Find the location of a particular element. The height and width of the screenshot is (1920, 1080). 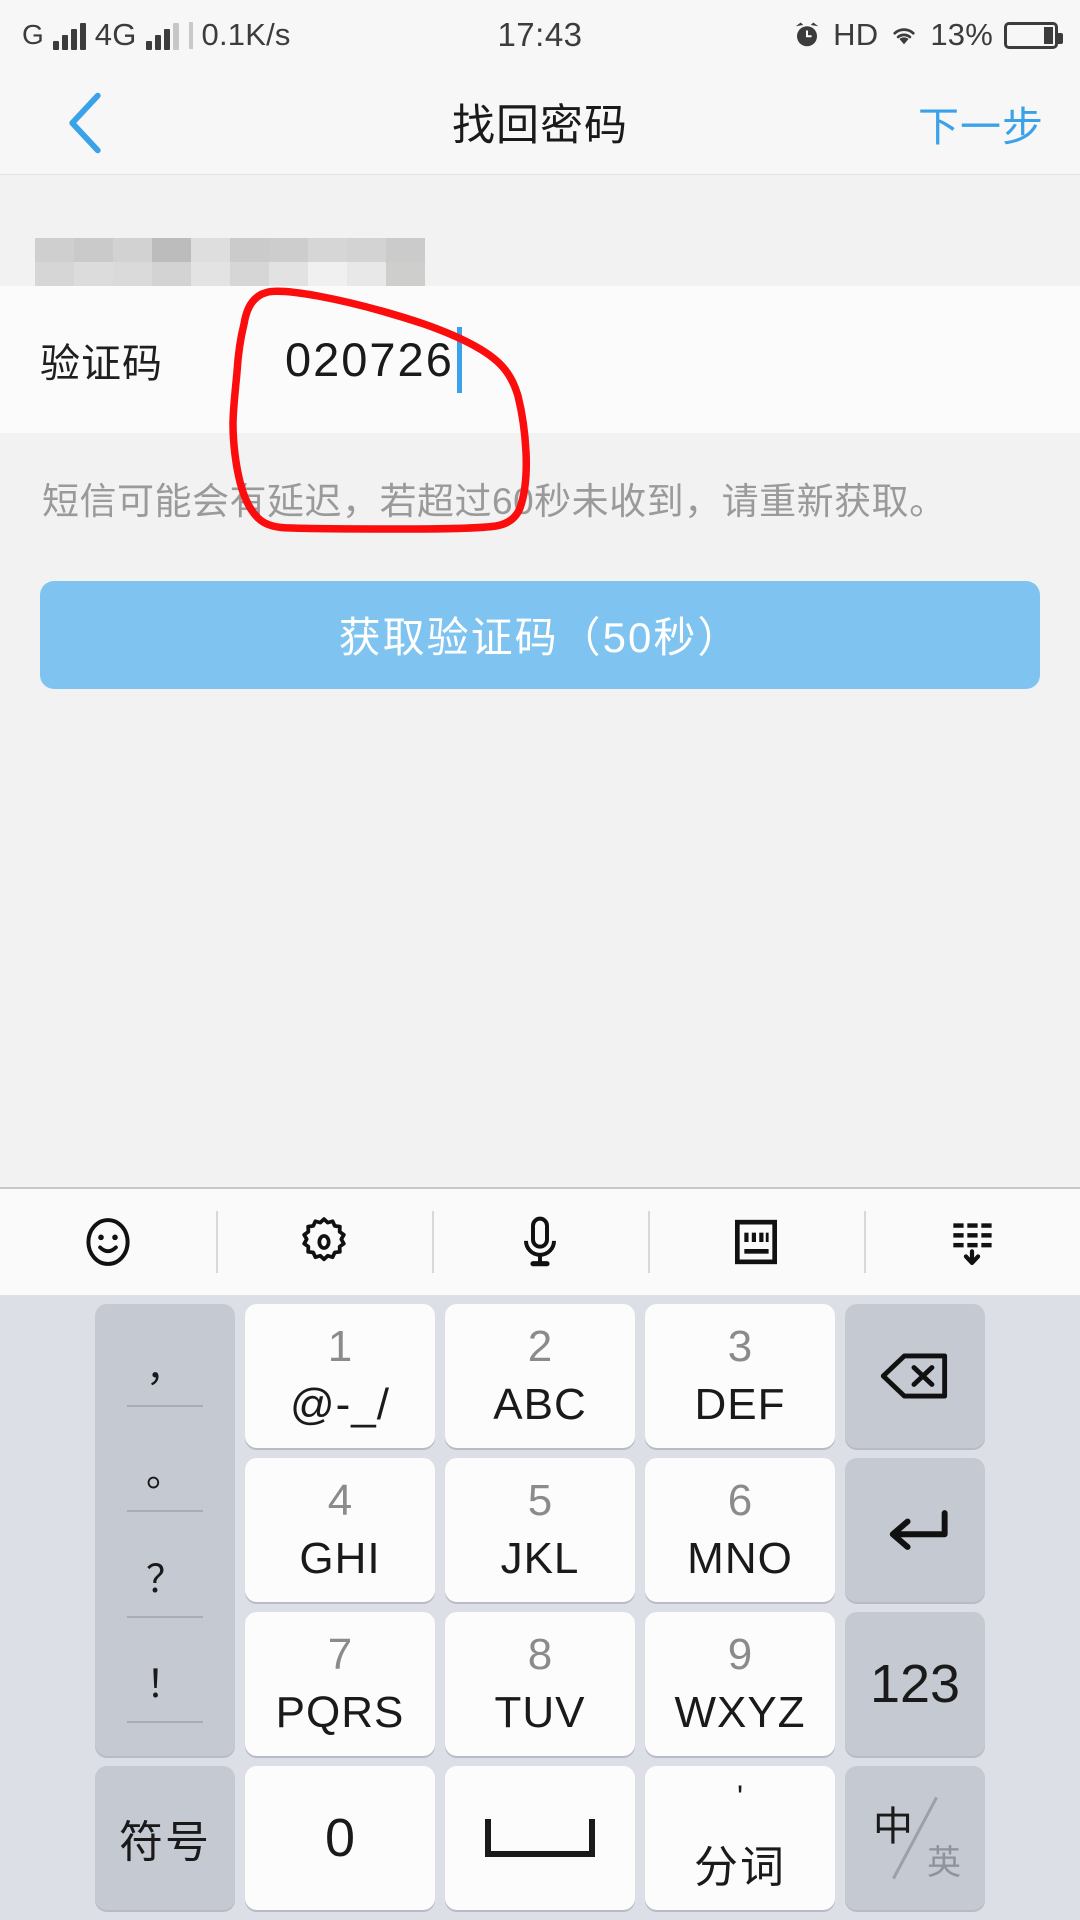

key-language-zh: 中 is located at coordinates (893, 1827).